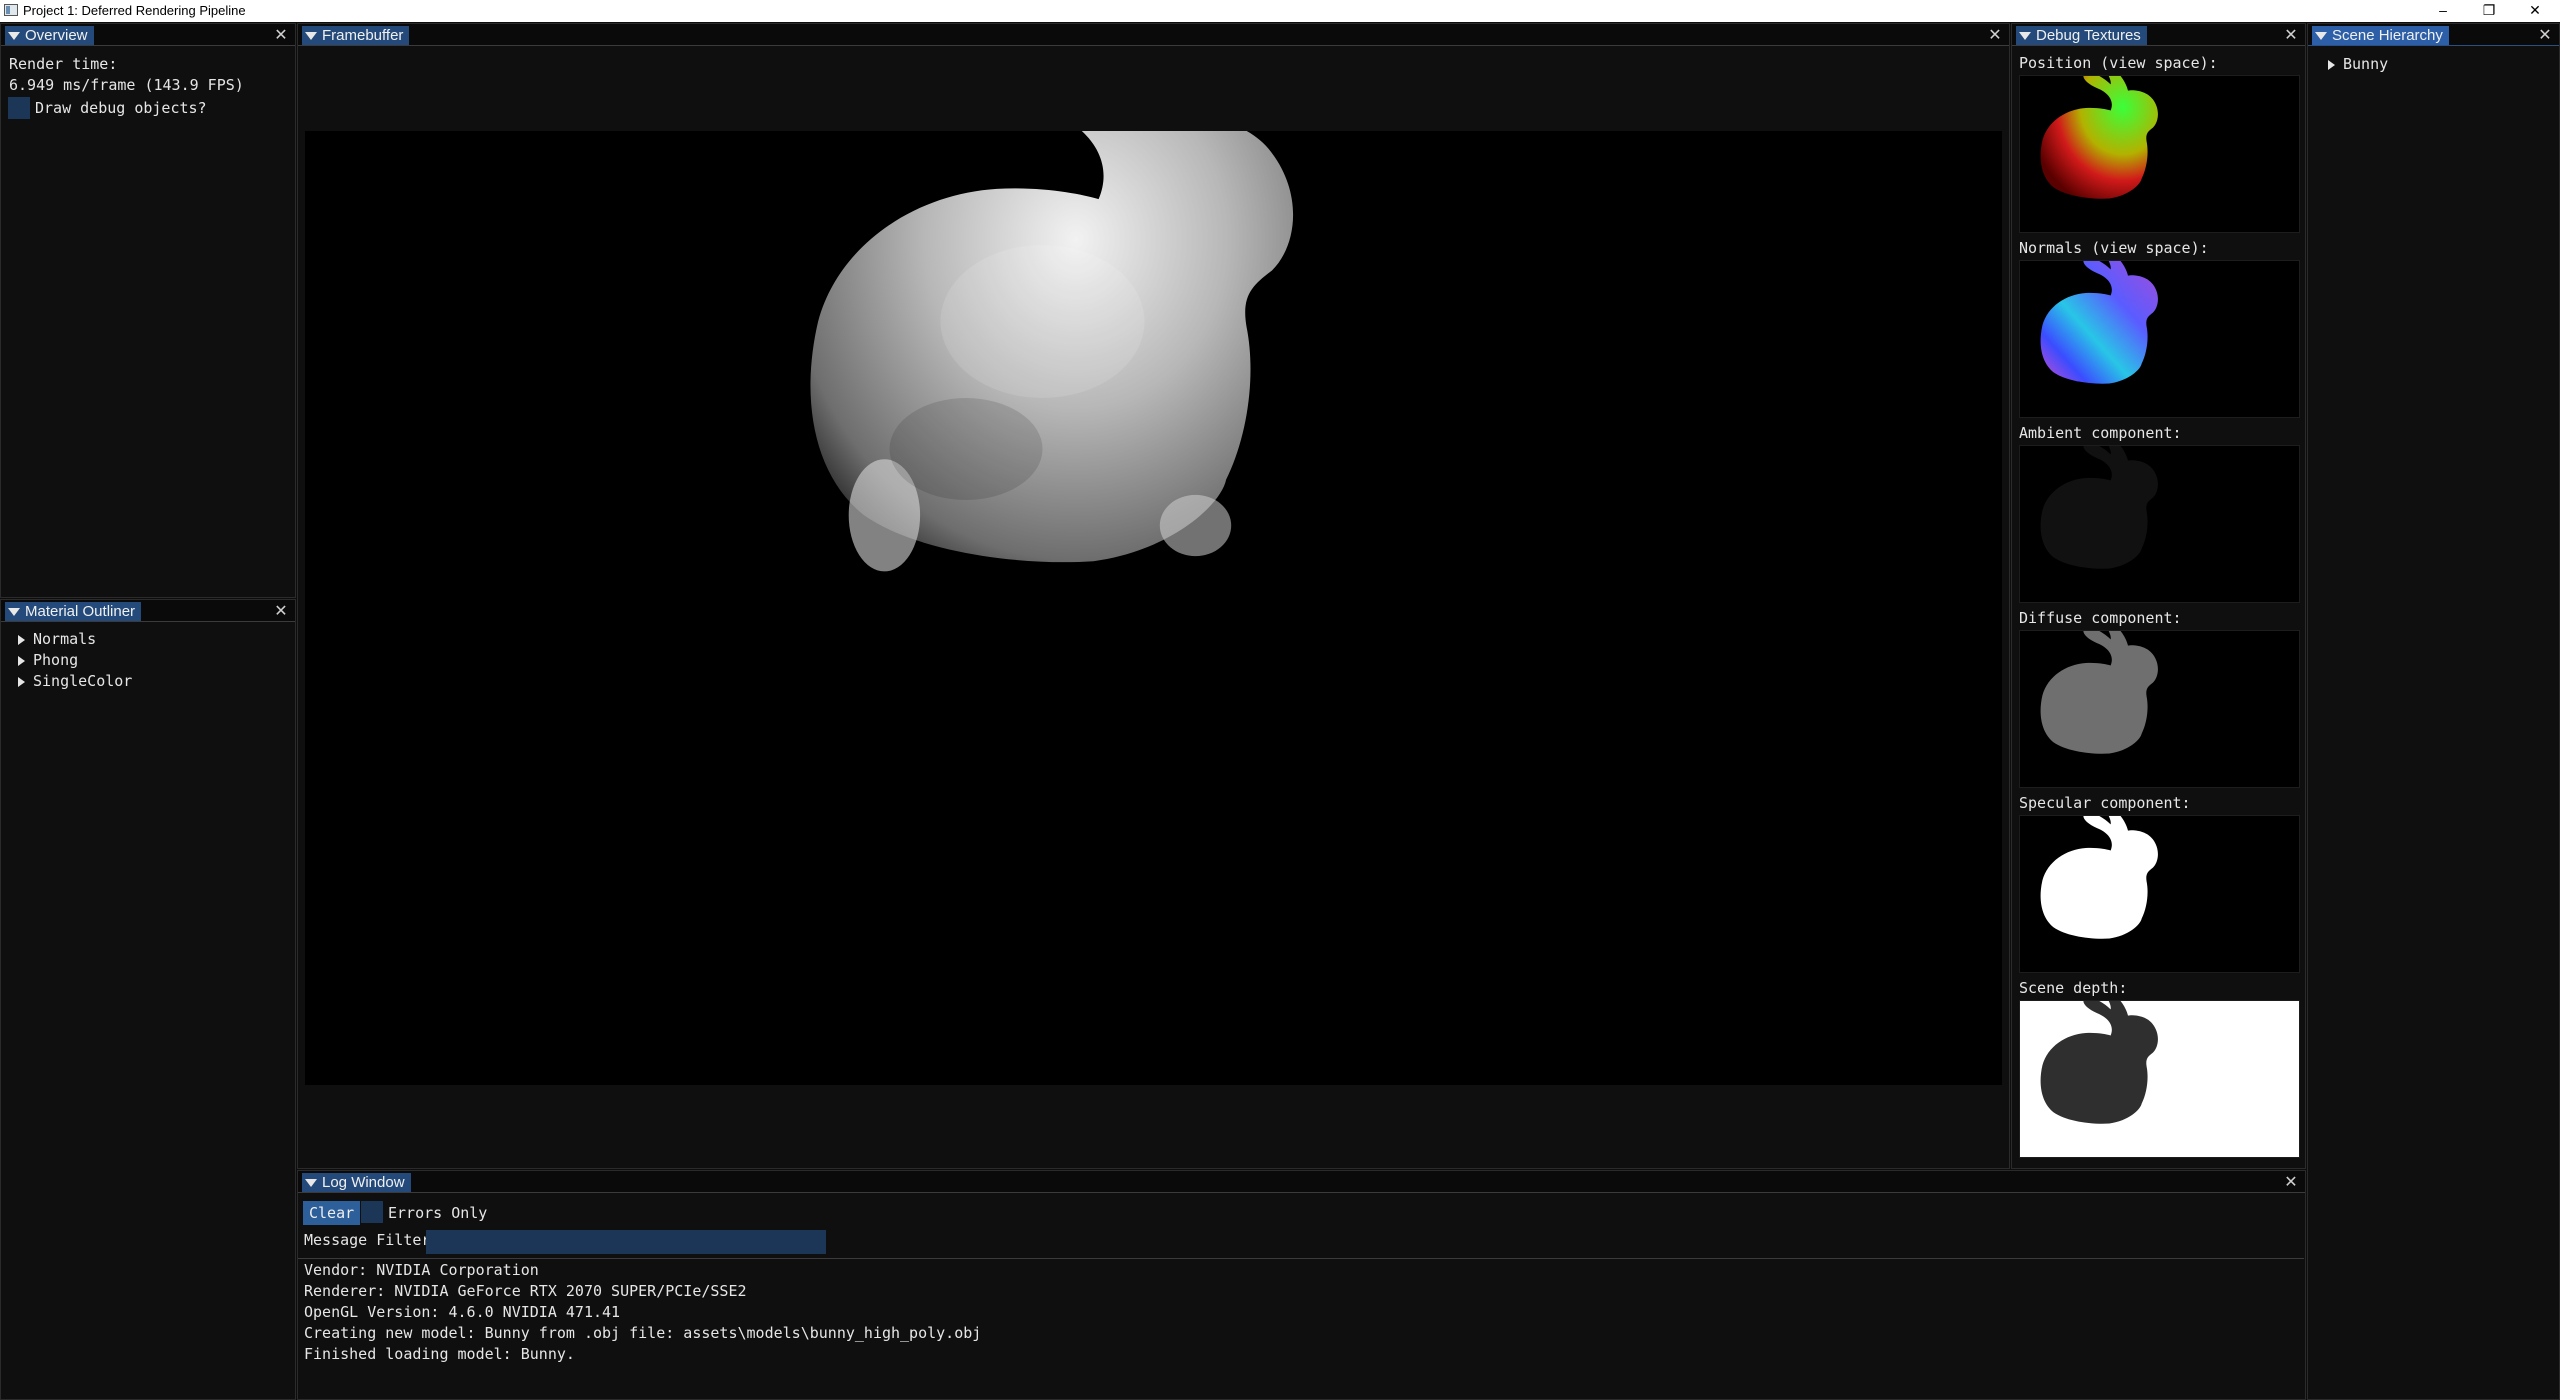  Describe the element at coordinates (80, 611) in the screenshot. I see `tab-material-outliner-label: Material Outliner` at that location.